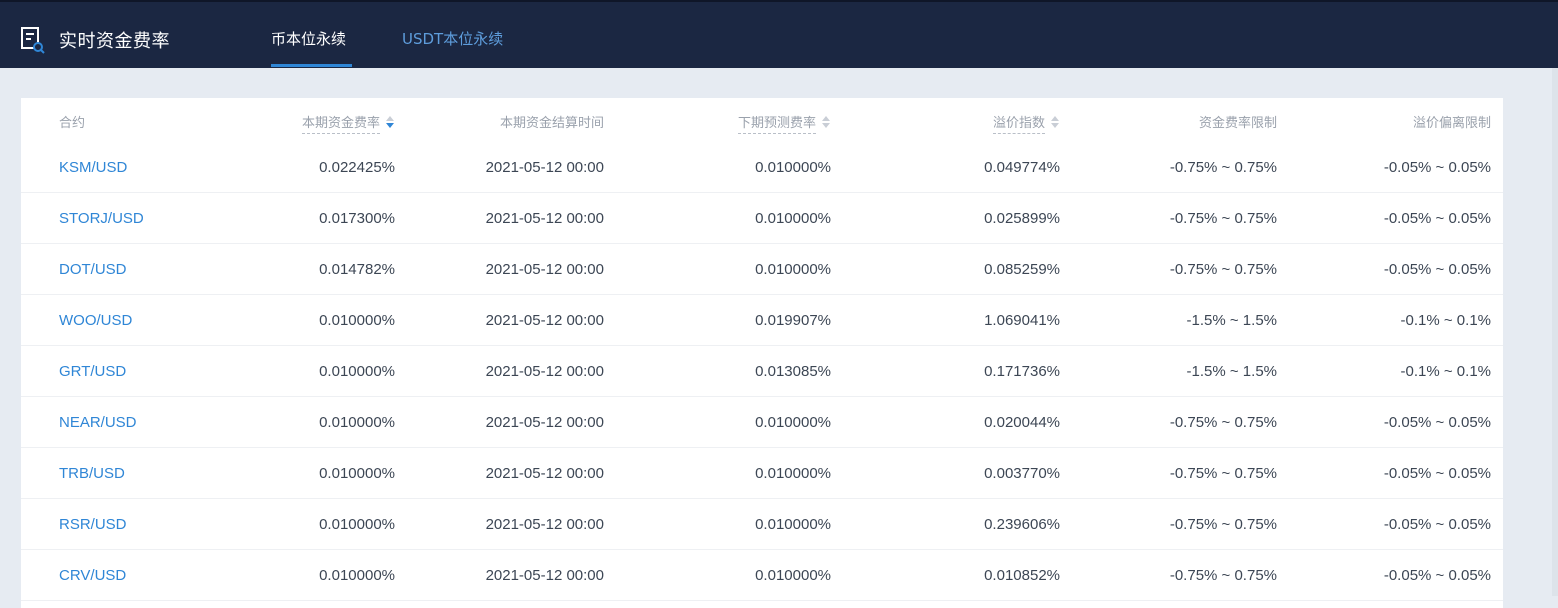 The width and height of the screenshot is (1558, 608). I want to click on tab-coin-margined-perpetual: 币本位永续, so click(308, 38).